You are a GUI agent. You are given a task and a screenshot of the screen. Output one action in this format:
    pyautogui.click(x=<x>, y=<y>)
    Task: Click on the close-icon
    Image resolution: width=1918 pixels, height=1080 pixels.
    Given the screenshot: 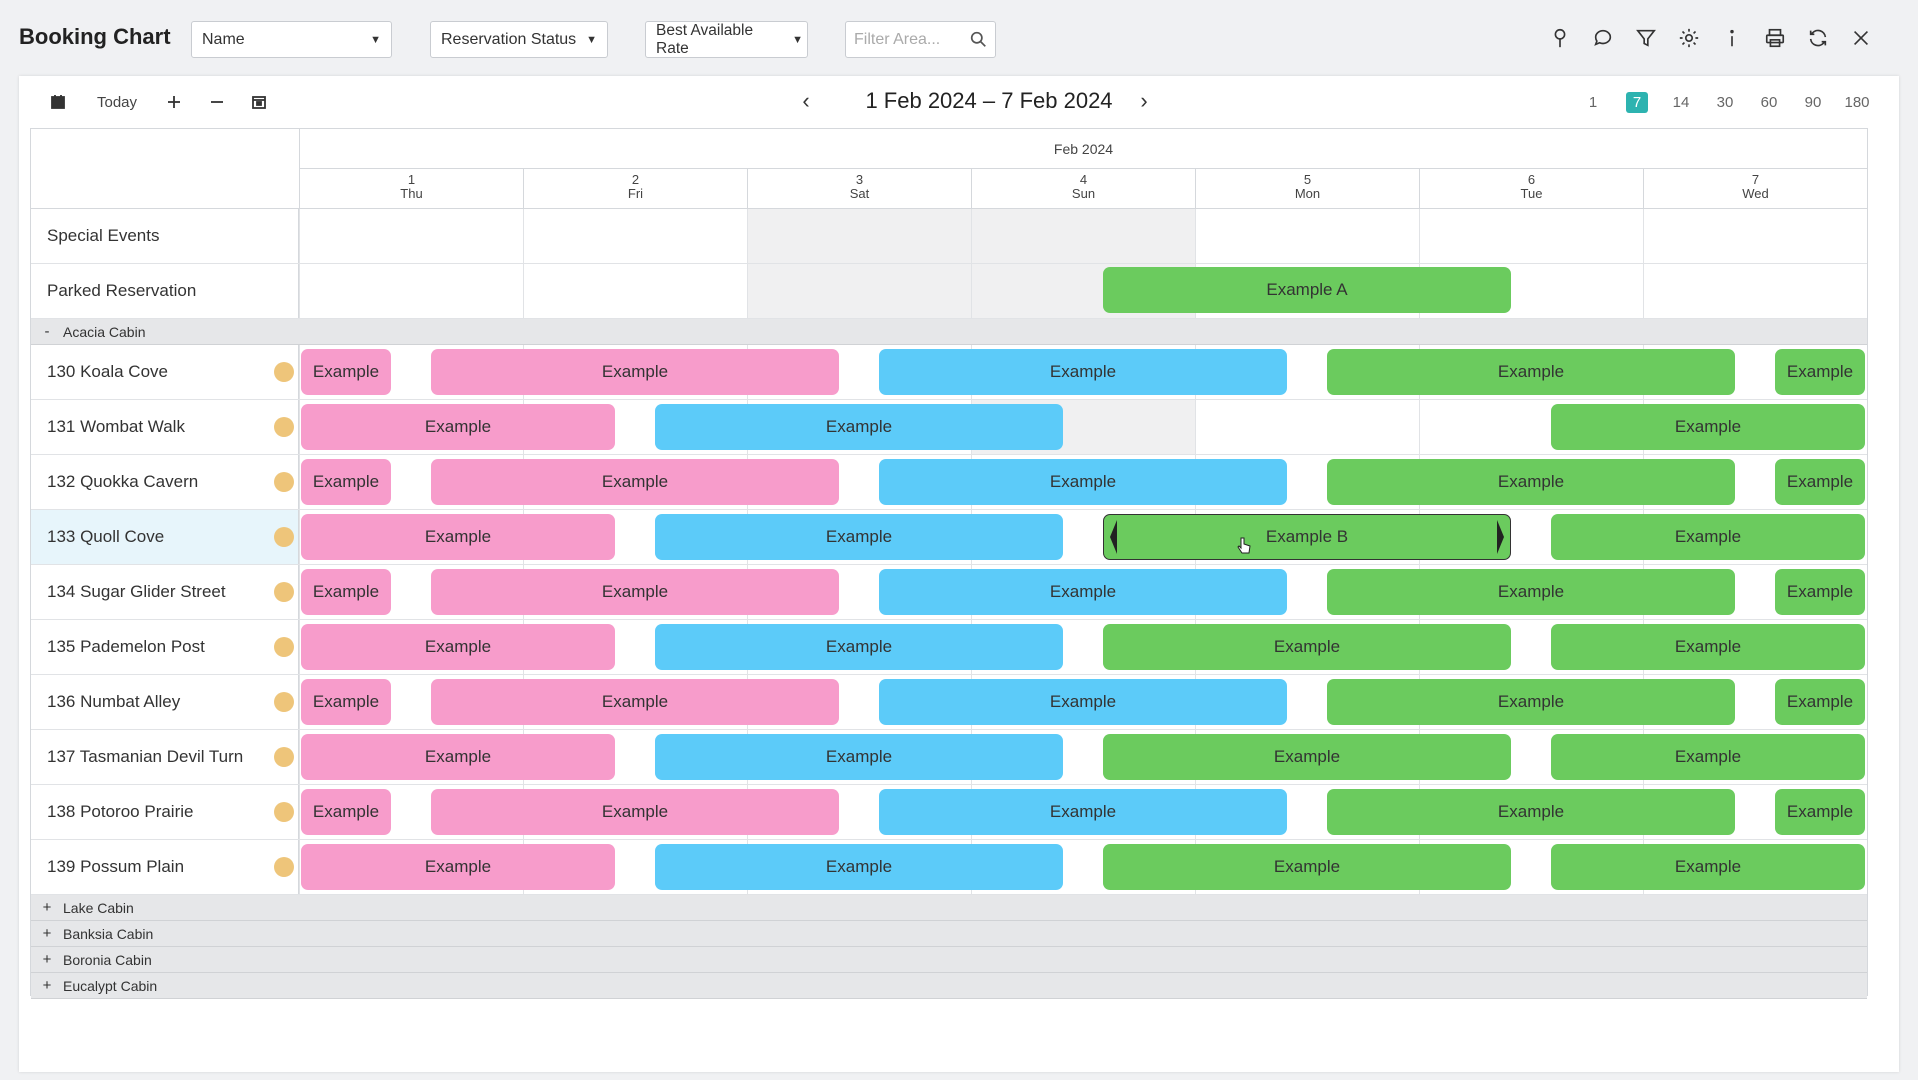 What is the action you would take?
    pyautogui.click(x=1860, y=38)
    